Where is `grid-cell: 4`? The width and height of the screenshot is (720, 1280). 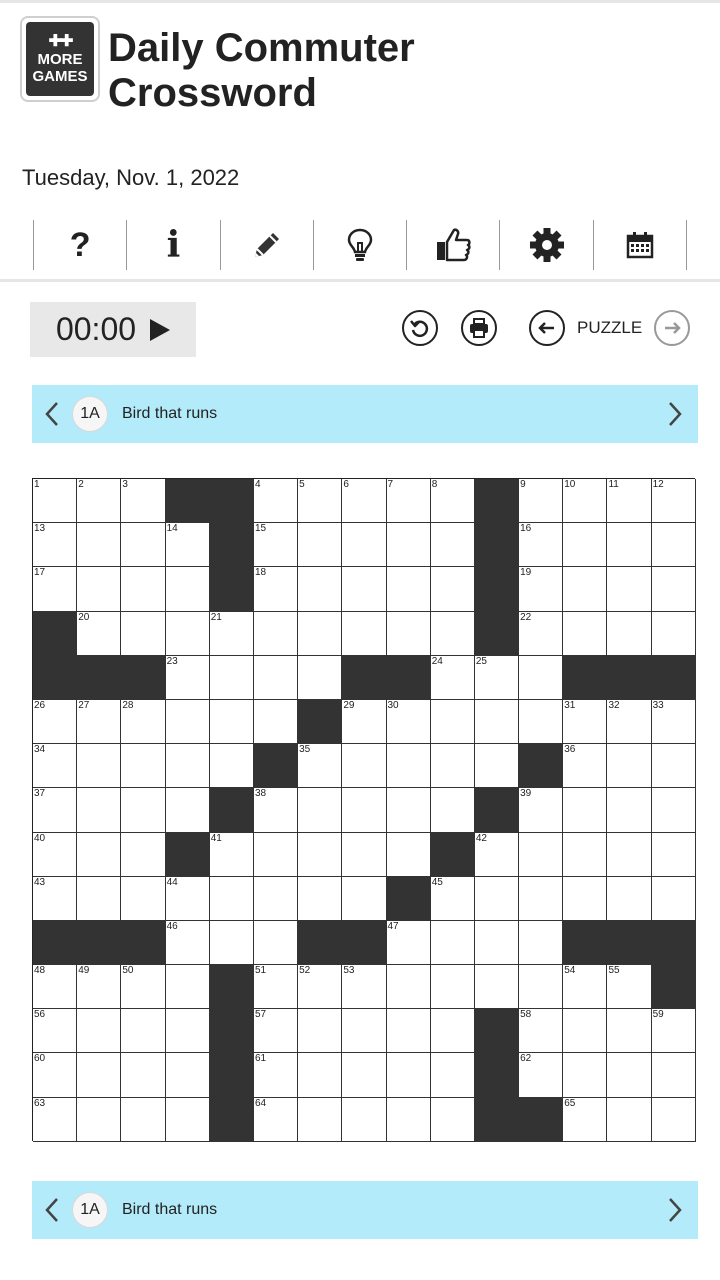
grid-cell: 4 is located at coordinates (276, 501).